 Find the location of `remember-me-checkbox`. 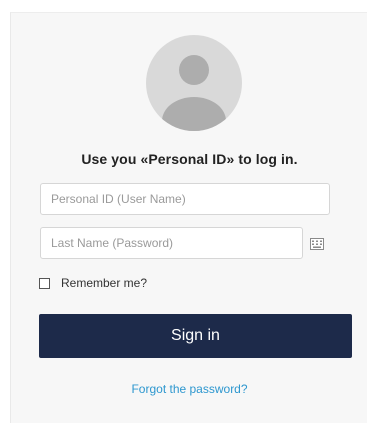

remember-me-checkbox is located at coordinates (44, 283).